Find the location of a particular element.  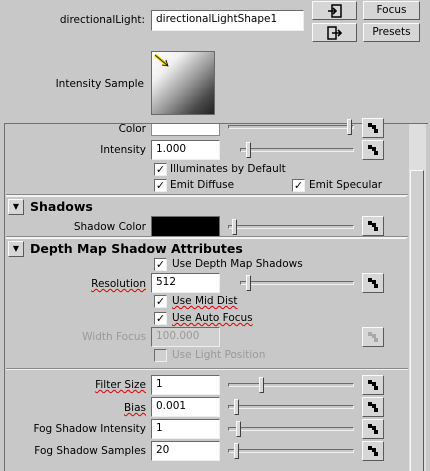

filter-size-slider-track is located at coordinates (291, 385).